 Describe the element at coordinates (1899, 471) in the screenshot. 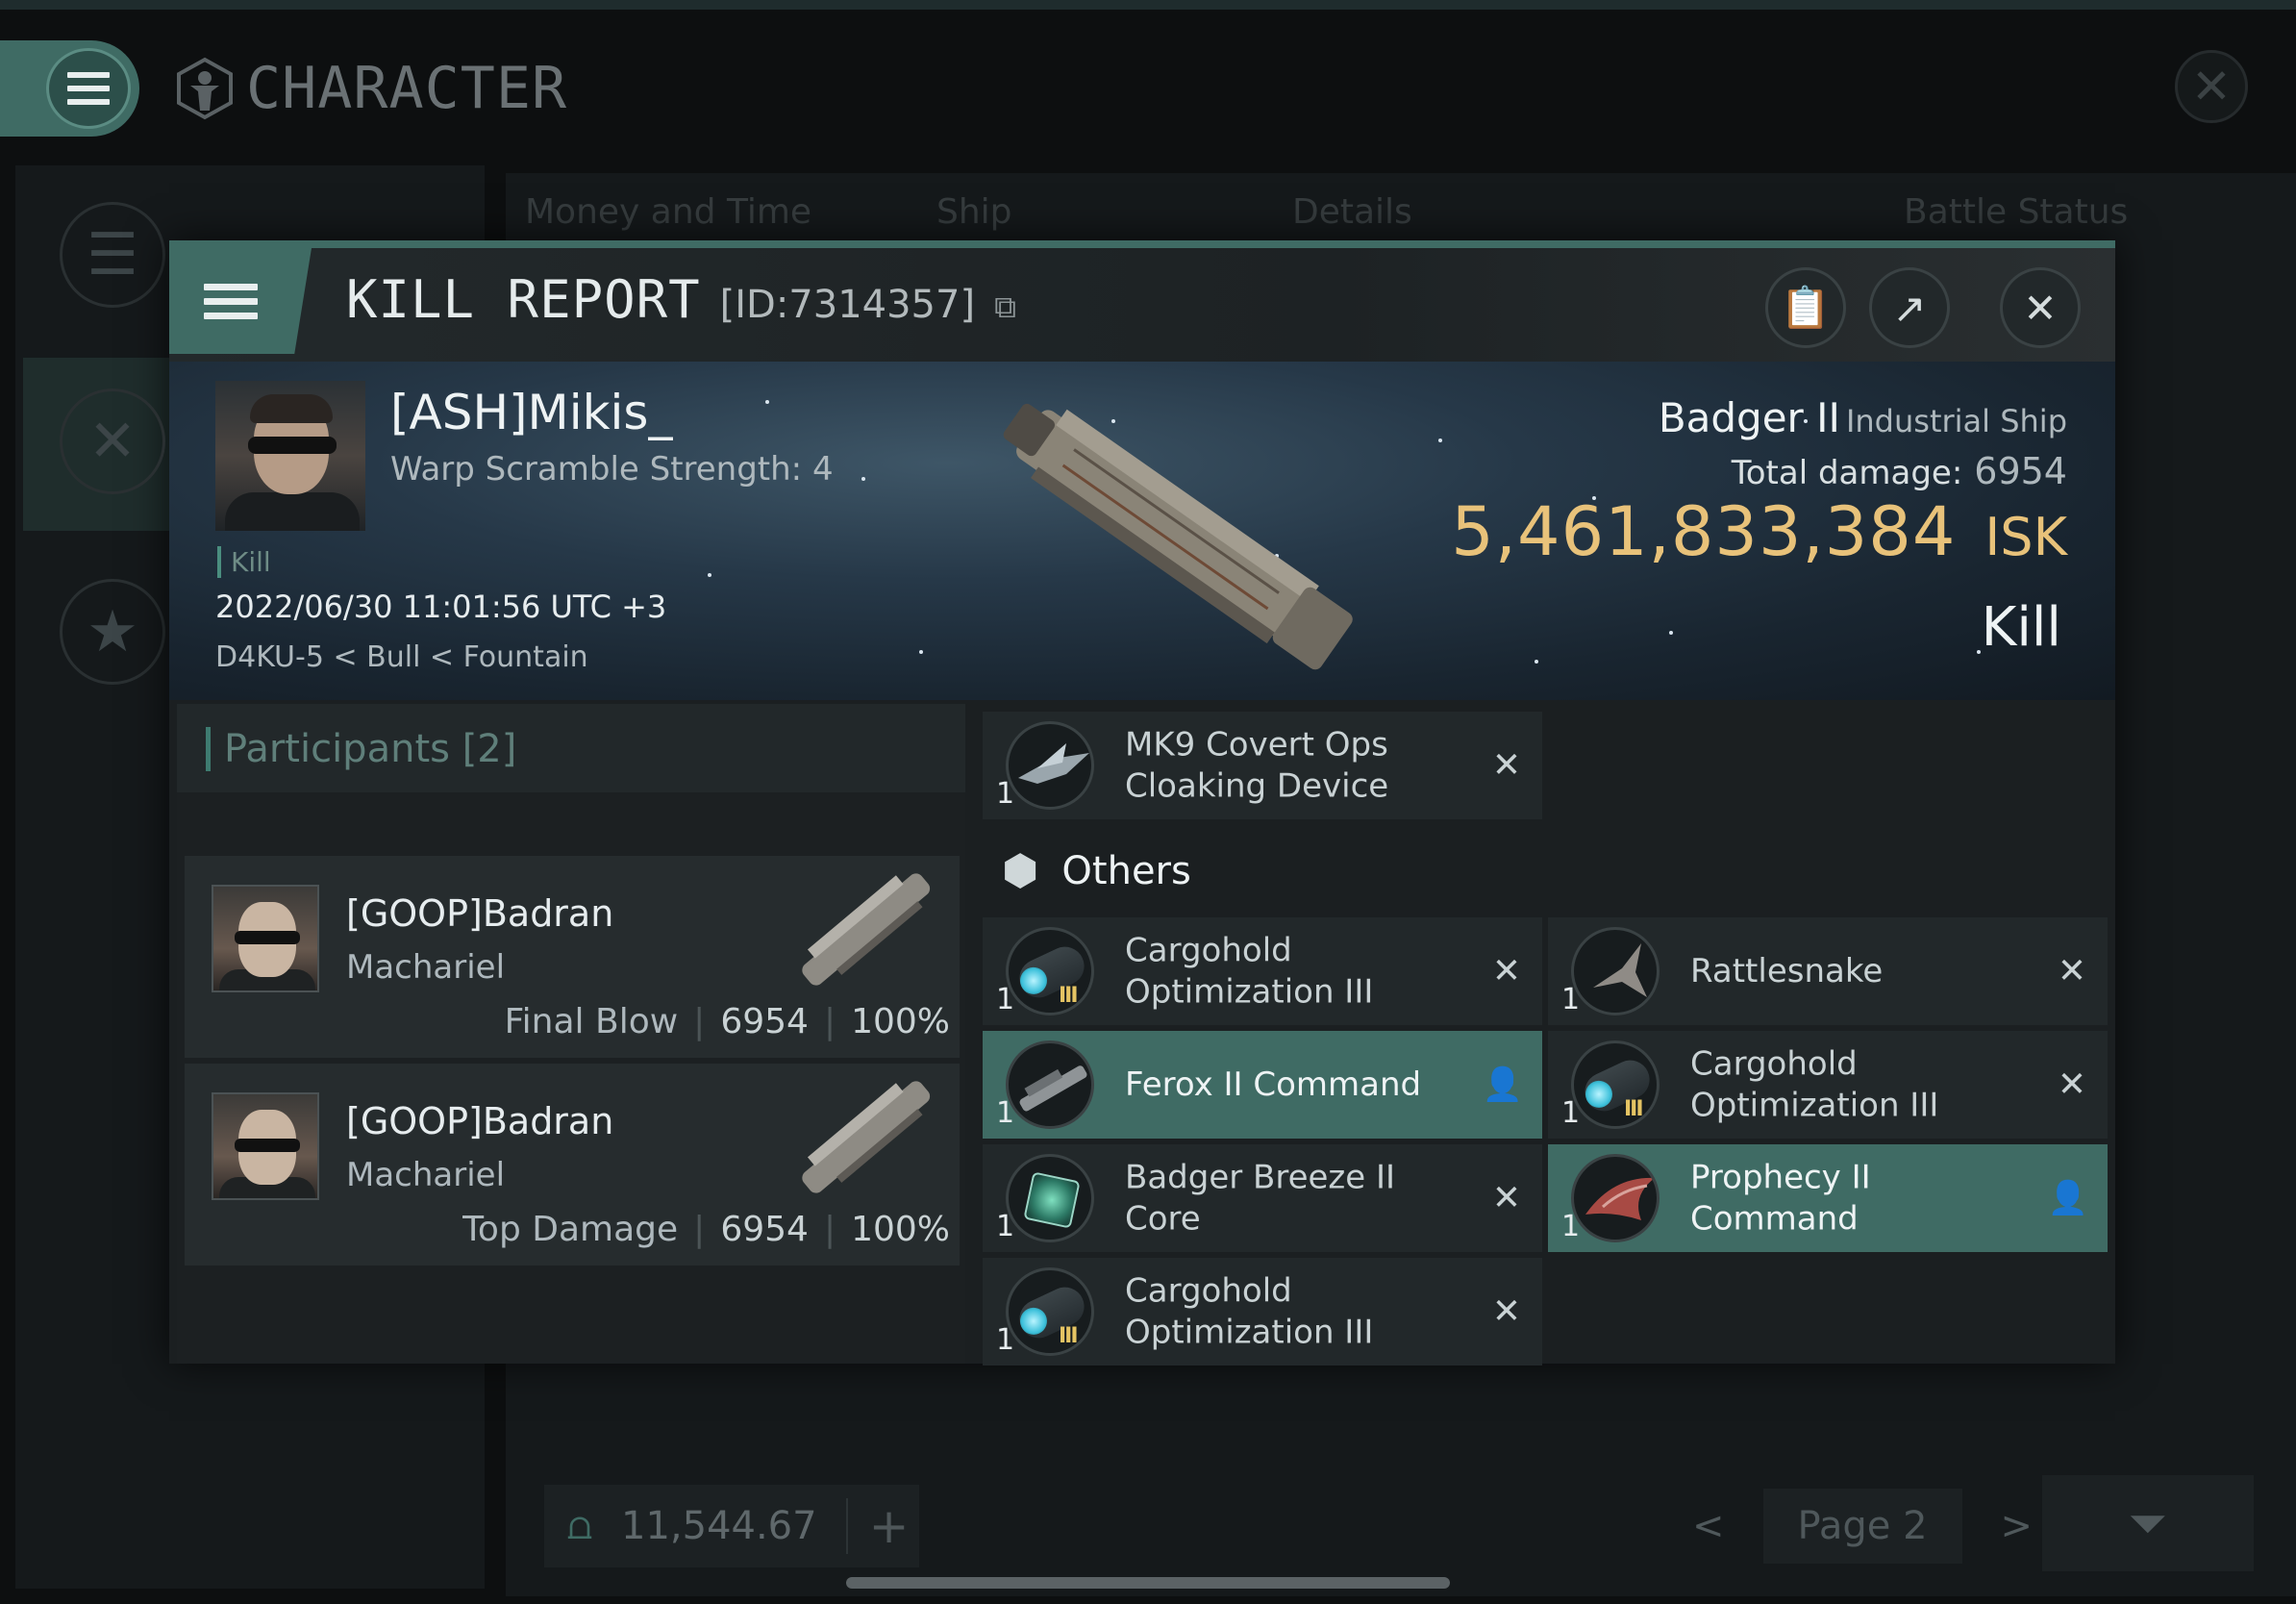

I see `total-damage: Total damage: 6954` at that location.